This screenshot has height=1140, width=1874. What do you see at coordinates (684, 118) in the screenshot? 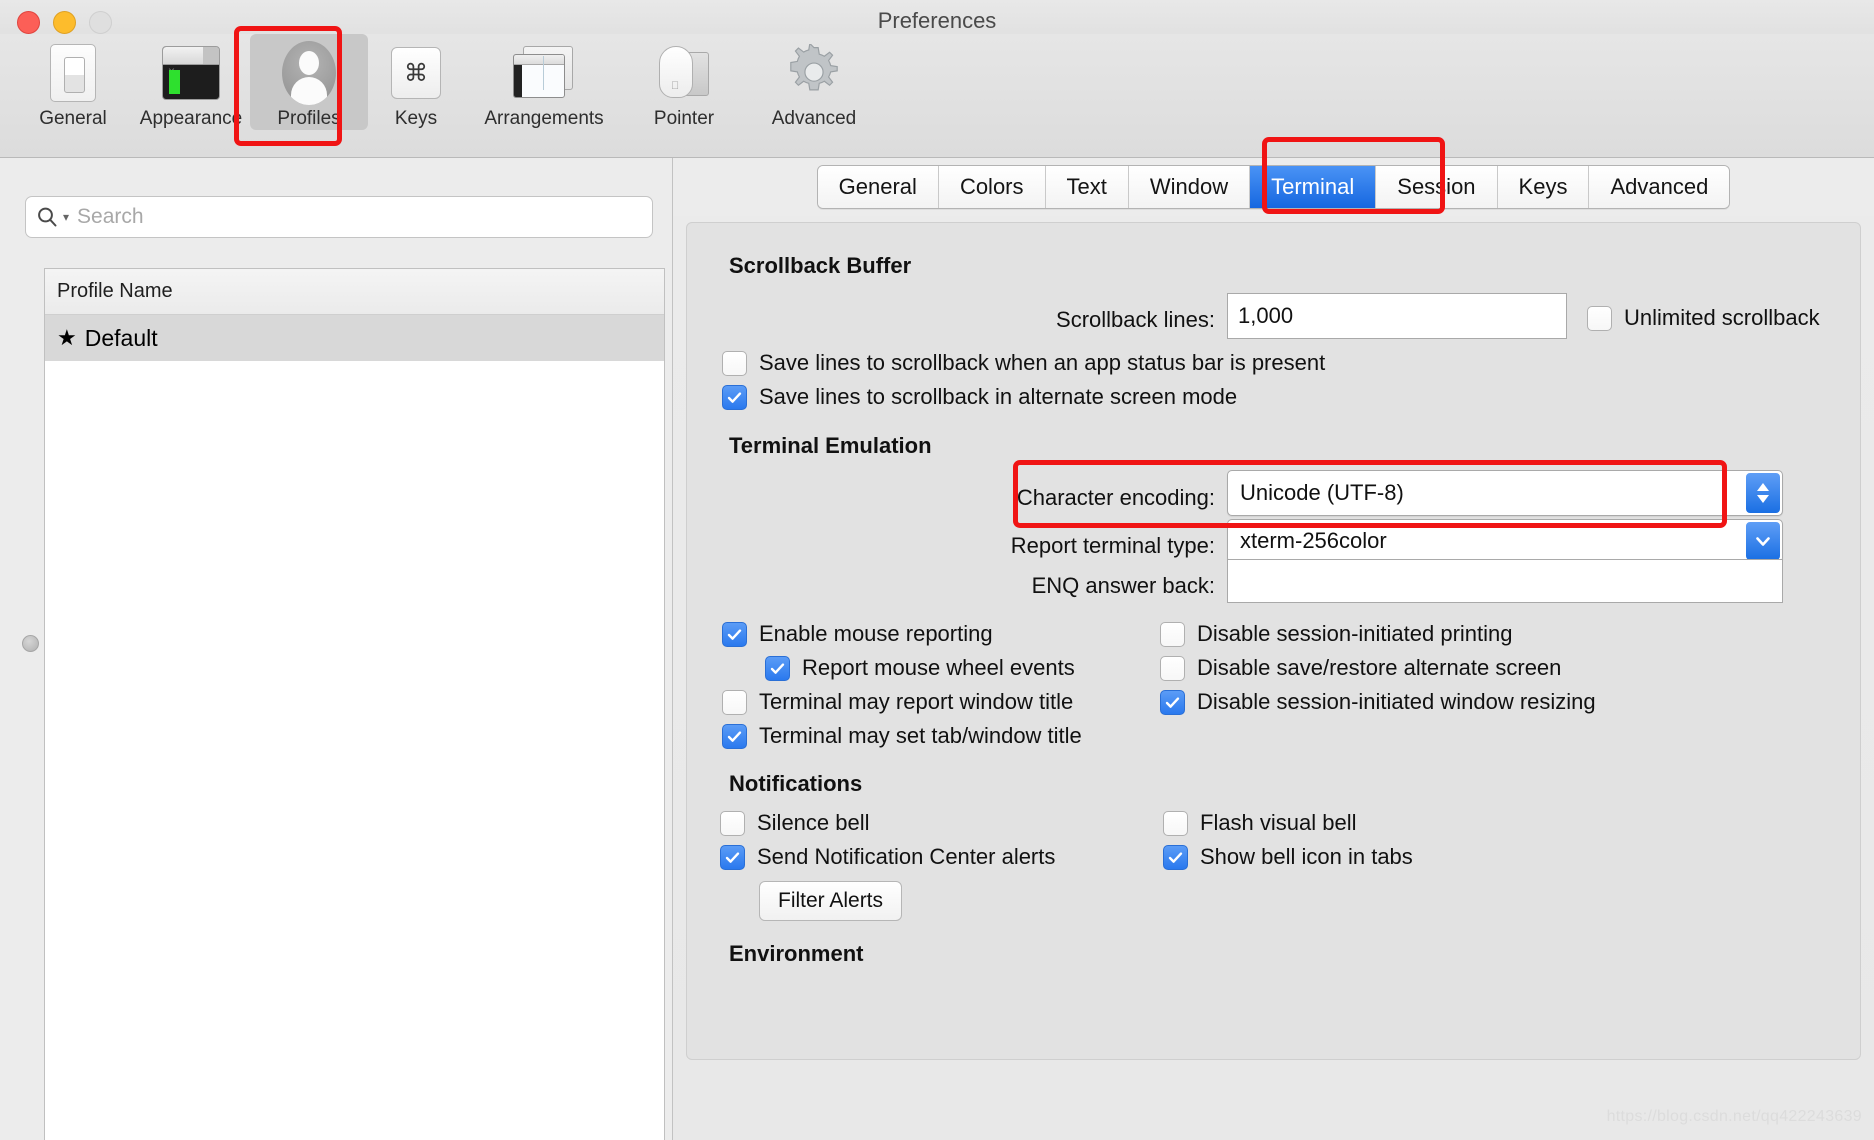
I see `toolbar-item-pointer-label: Pointer` at bounding box center [684, 118].